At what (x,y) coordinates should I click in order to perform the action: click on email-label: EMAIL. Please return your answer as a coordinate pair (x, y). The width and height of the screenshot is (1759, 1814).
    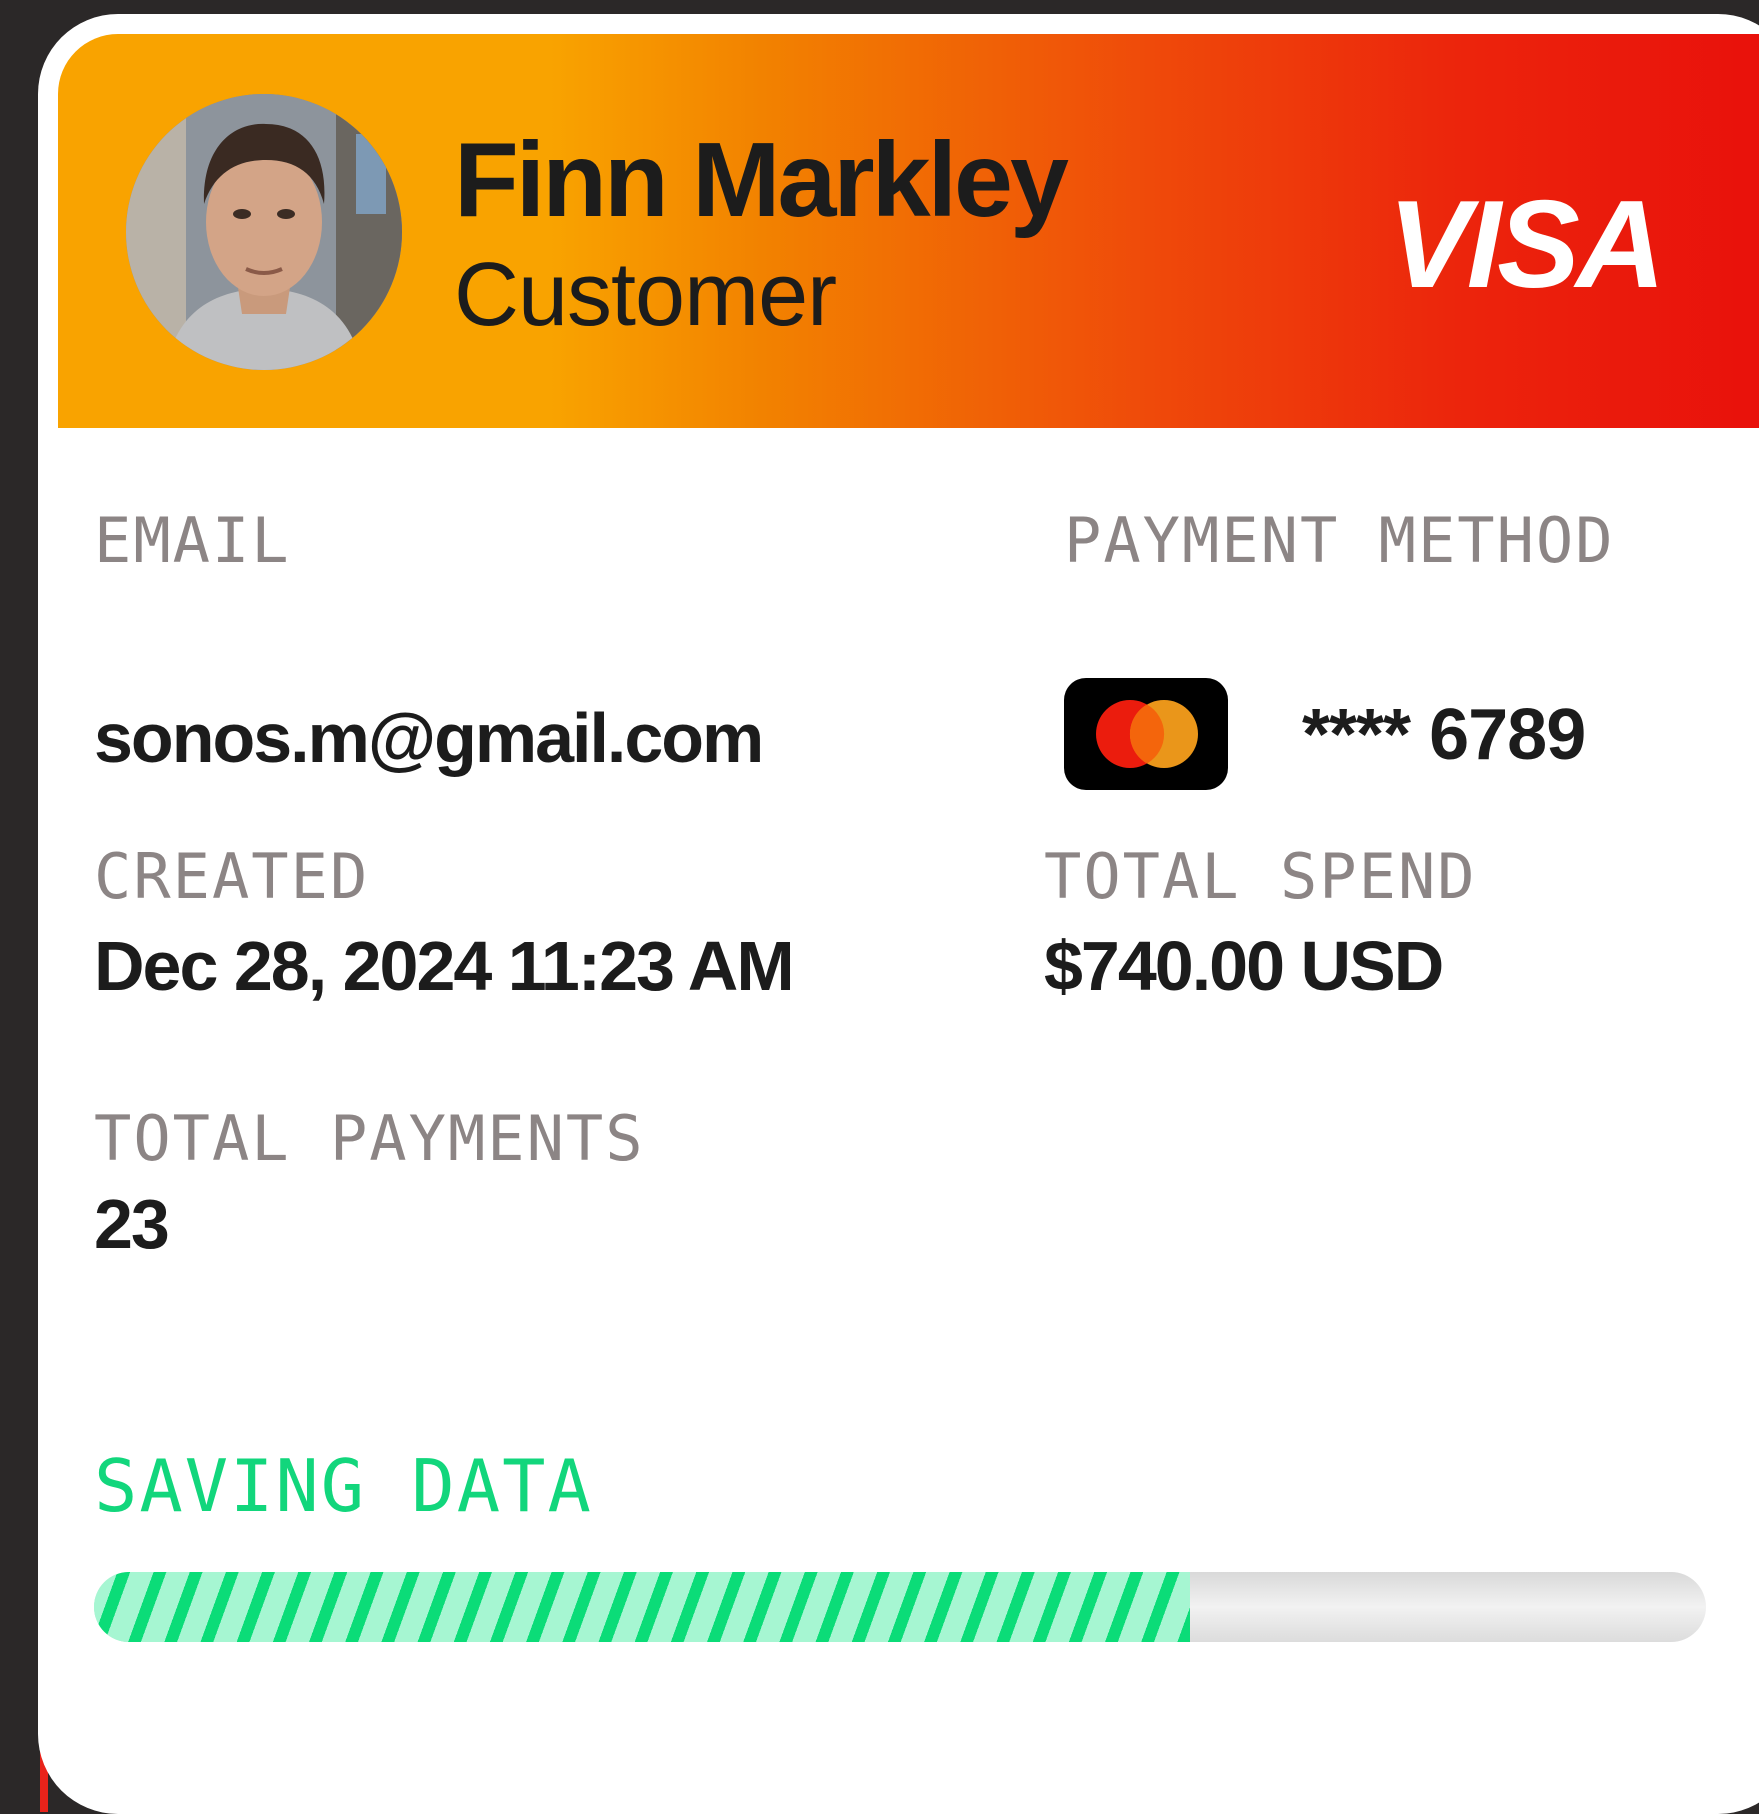
    Looking at the image, I should click on (192, 540).